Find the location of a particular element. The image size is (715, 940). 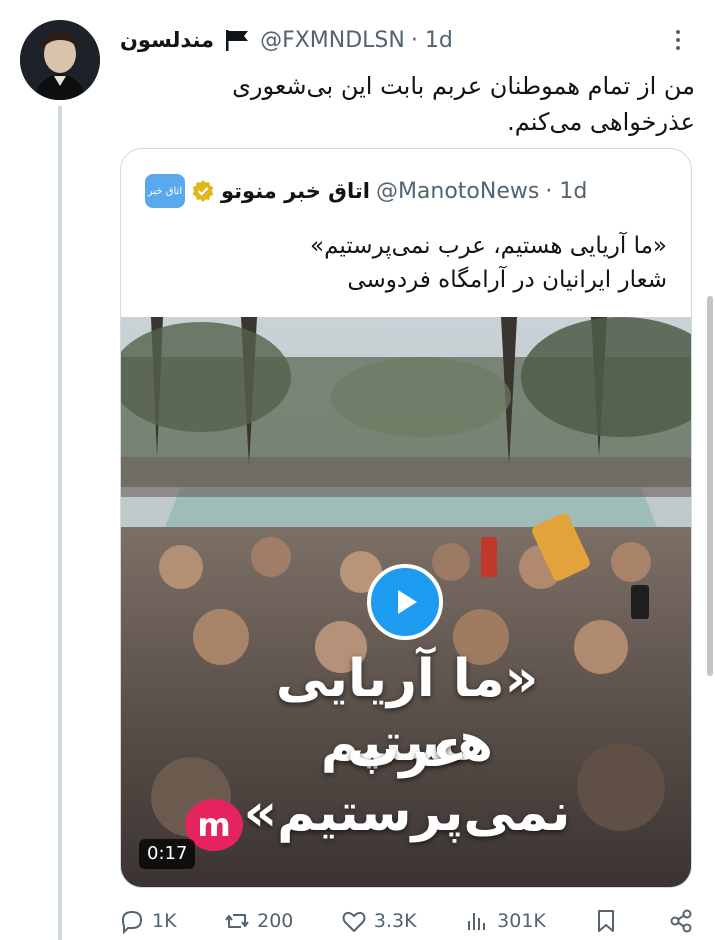

play-icon is located at coordinates (405, 602).